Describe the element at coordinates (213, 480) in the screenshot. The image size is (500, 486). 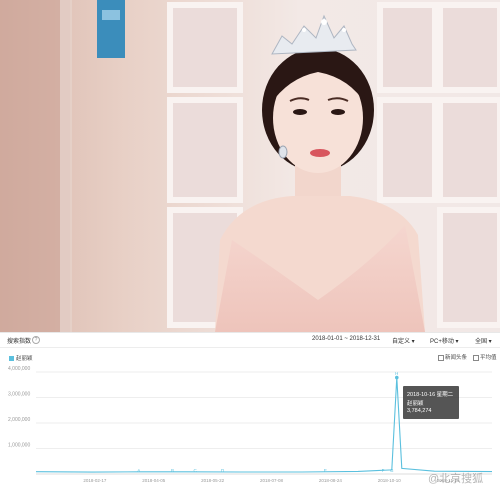
I see `x-tick-label: 2018-05-22` at that location.